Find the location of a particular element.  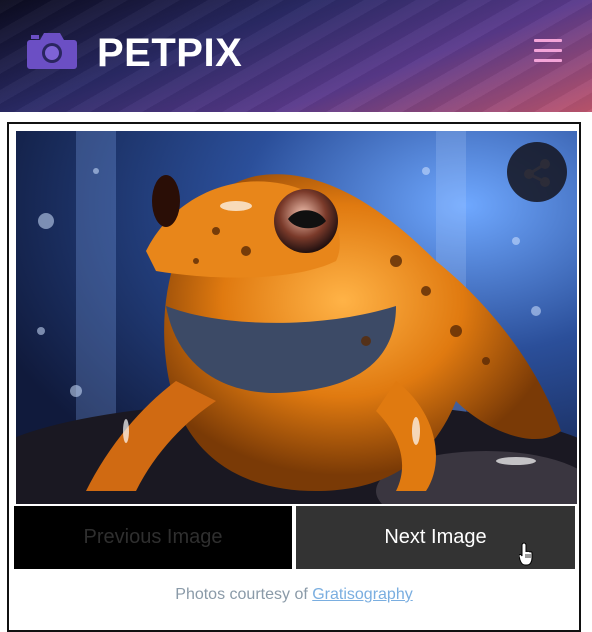

hamburger-menu-icon is located at coordinates (548, 51).